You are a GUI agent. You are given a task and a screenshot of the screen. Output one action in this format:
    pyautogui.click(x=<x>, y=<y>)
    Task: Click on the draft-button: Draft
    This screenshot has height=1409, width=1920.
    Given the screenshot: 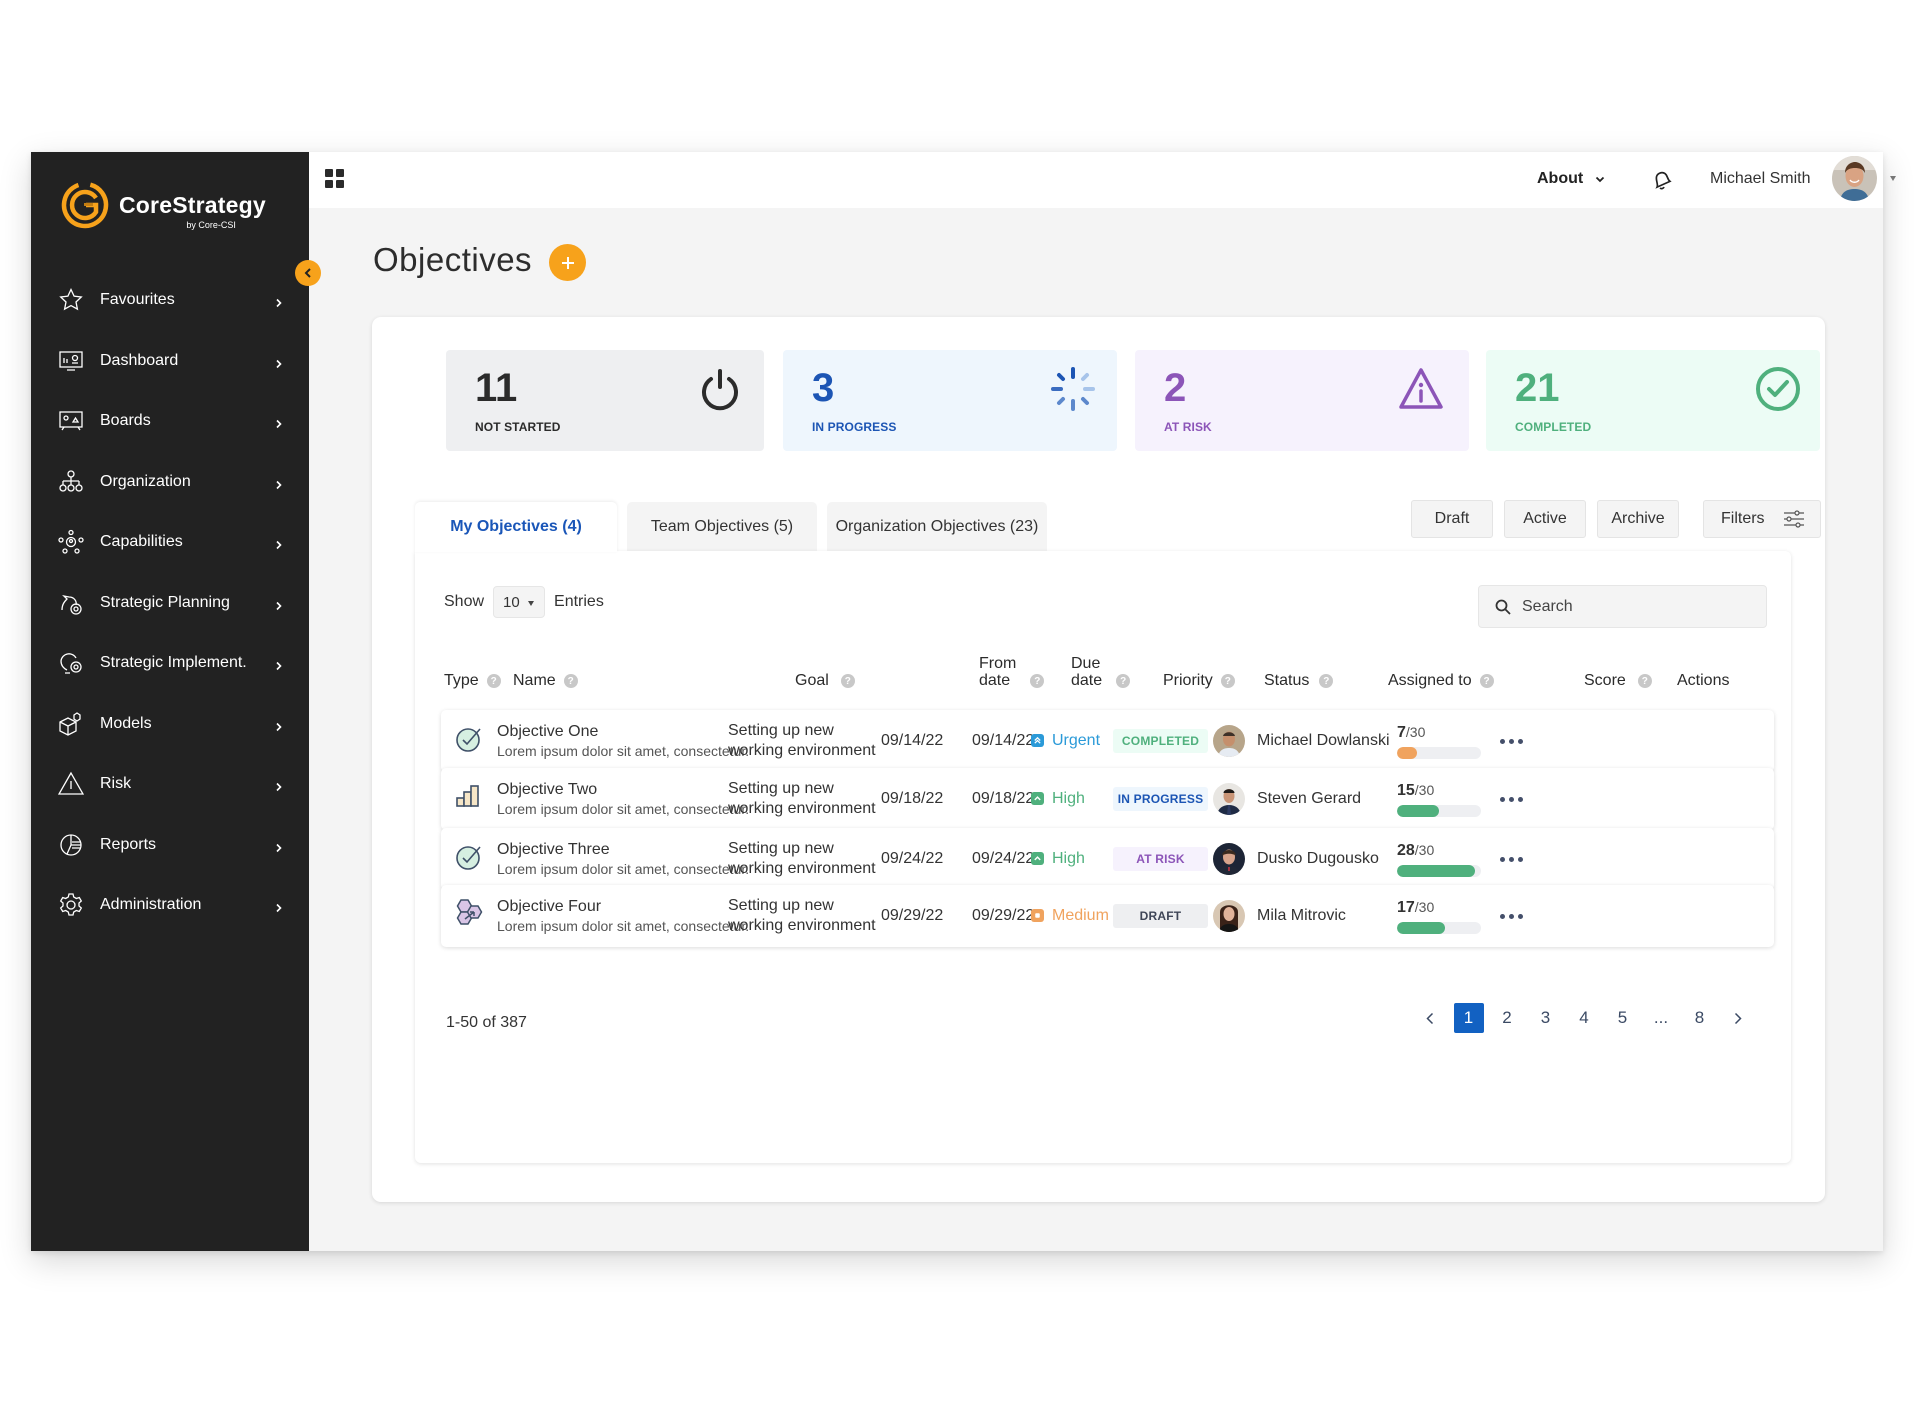 What is the action you would take?
    pyautogui.click(x=1452, y=519)
    